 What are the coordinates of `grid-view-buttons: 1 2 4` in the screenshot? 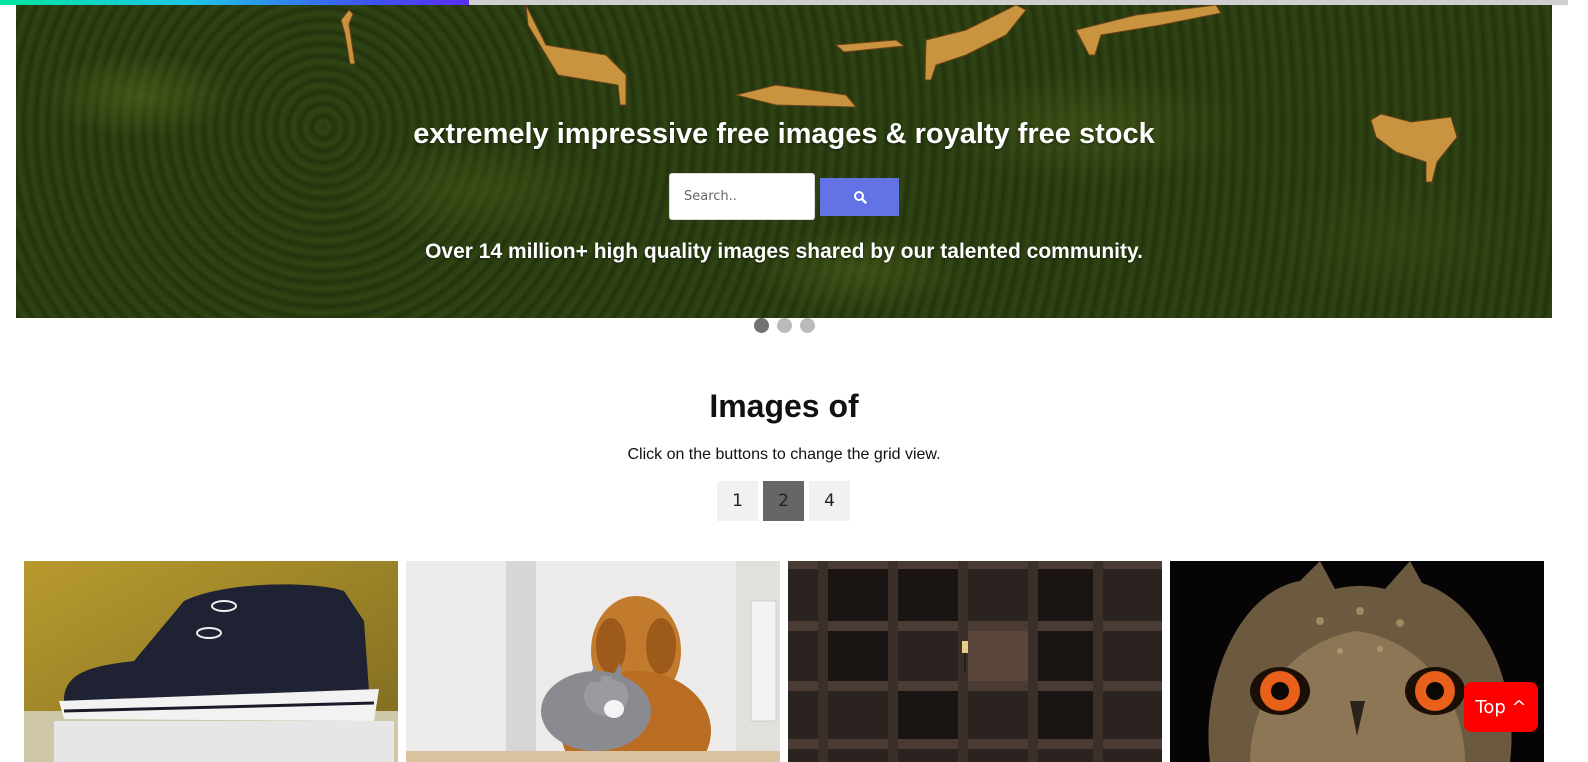 It's located at (783, 501).